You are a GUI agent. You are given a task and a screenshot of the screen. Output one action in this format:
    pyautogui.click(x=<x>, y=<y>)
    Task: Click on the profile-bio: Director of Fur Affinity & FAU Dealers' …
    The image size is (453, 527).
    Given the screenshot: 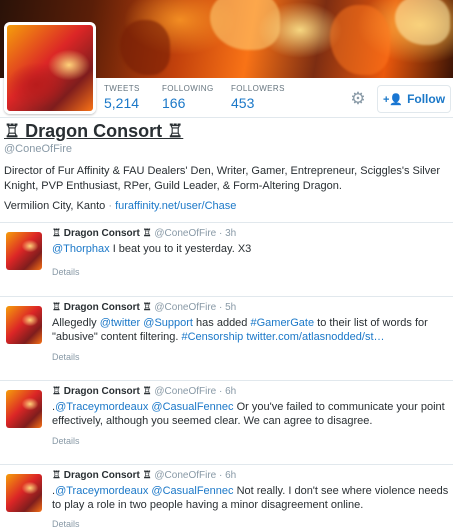 What is the action you would take?
    pyautogui.click(x=222, y=178)
    